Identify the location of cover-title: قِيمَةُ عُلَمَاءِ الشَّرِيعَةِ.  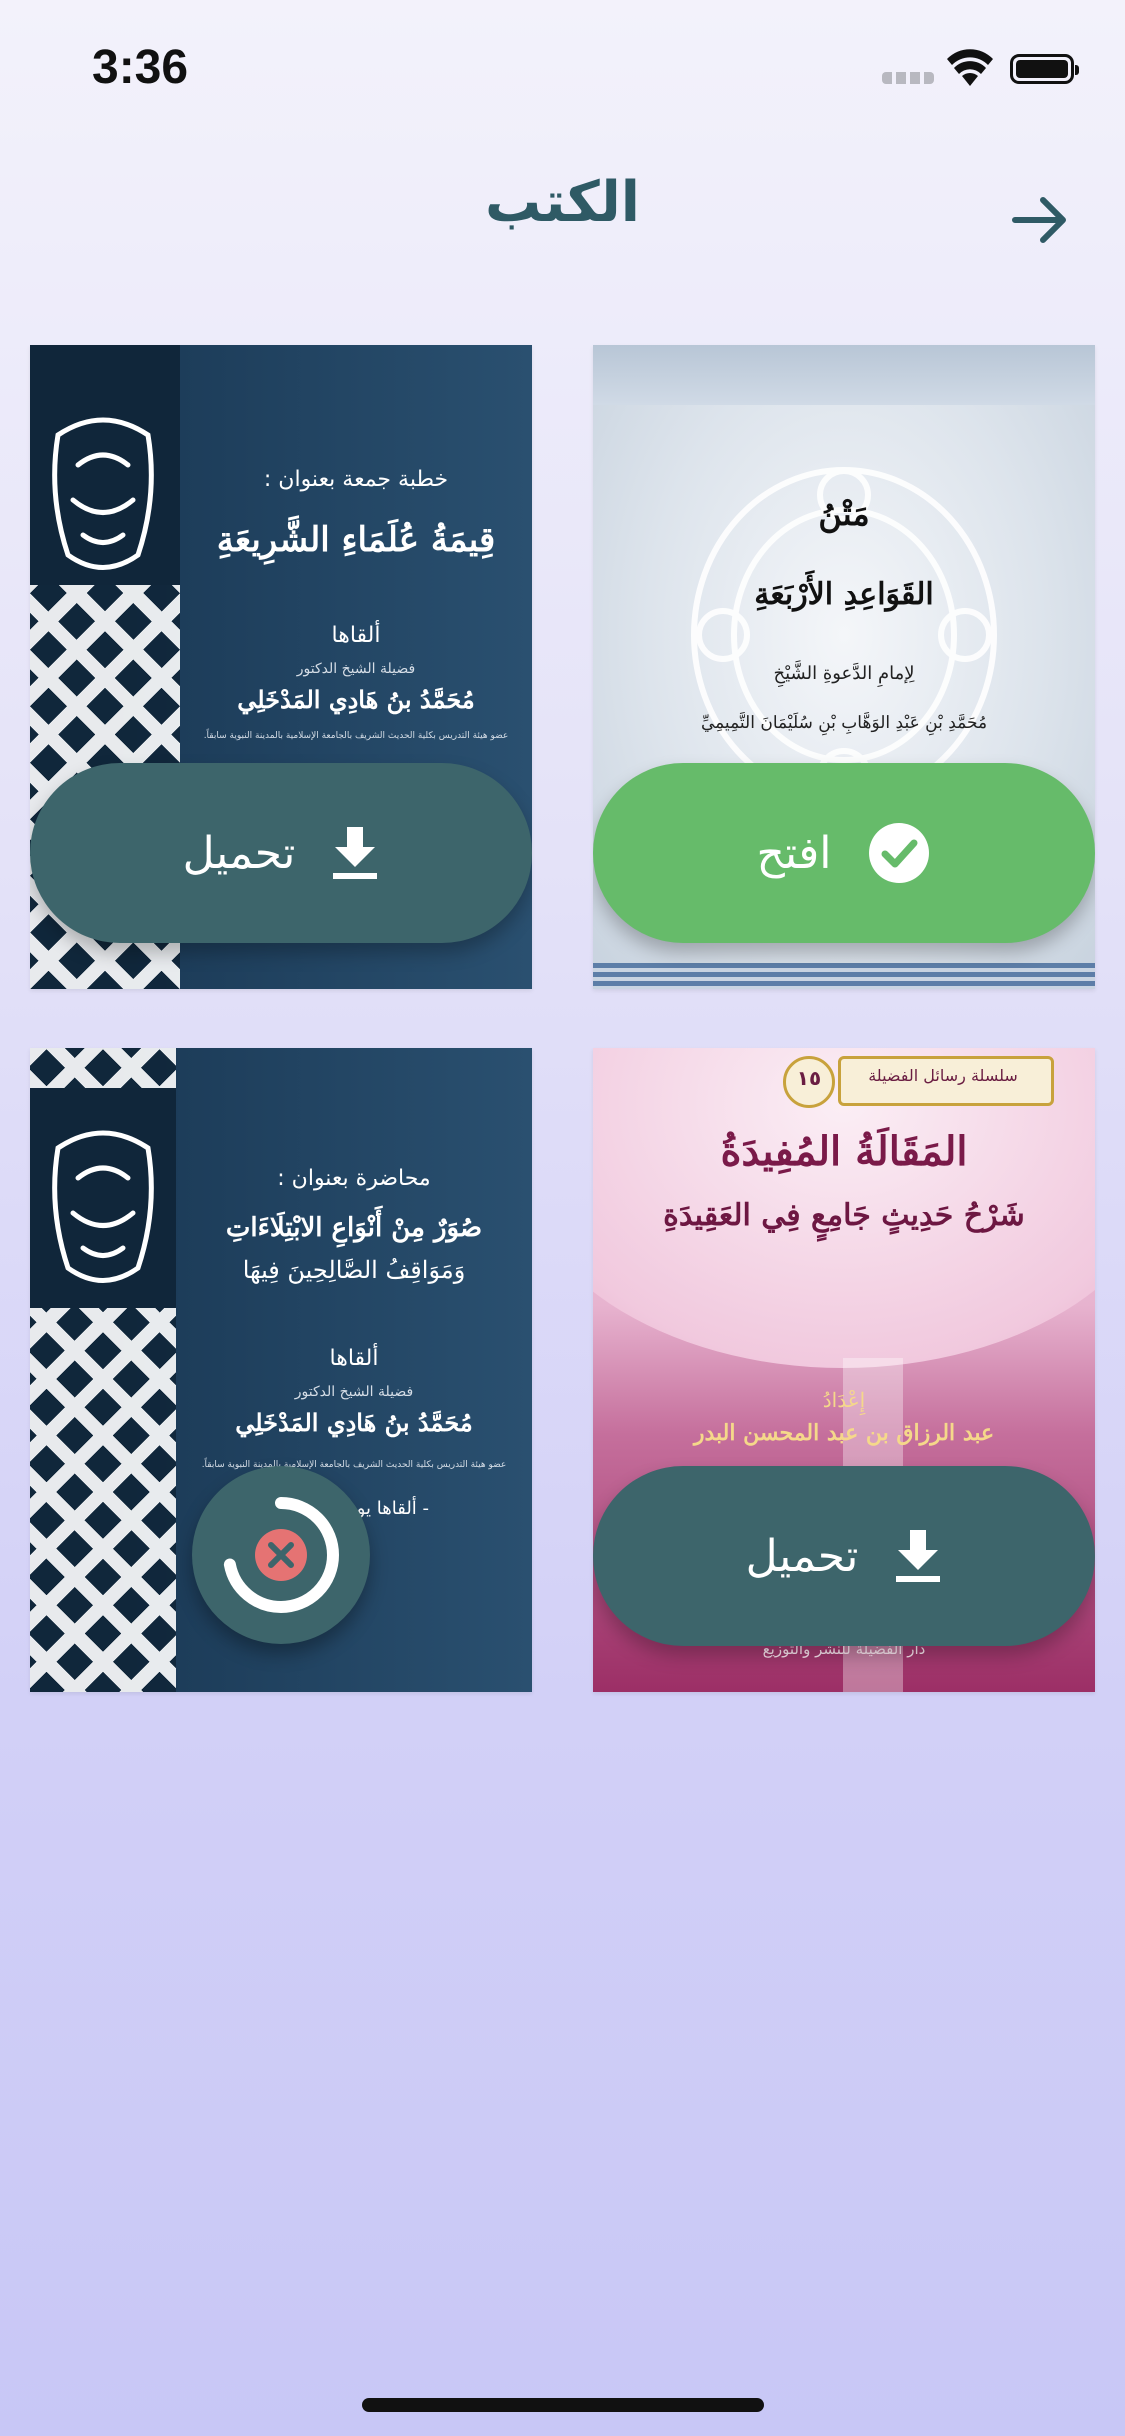
(356, 540).